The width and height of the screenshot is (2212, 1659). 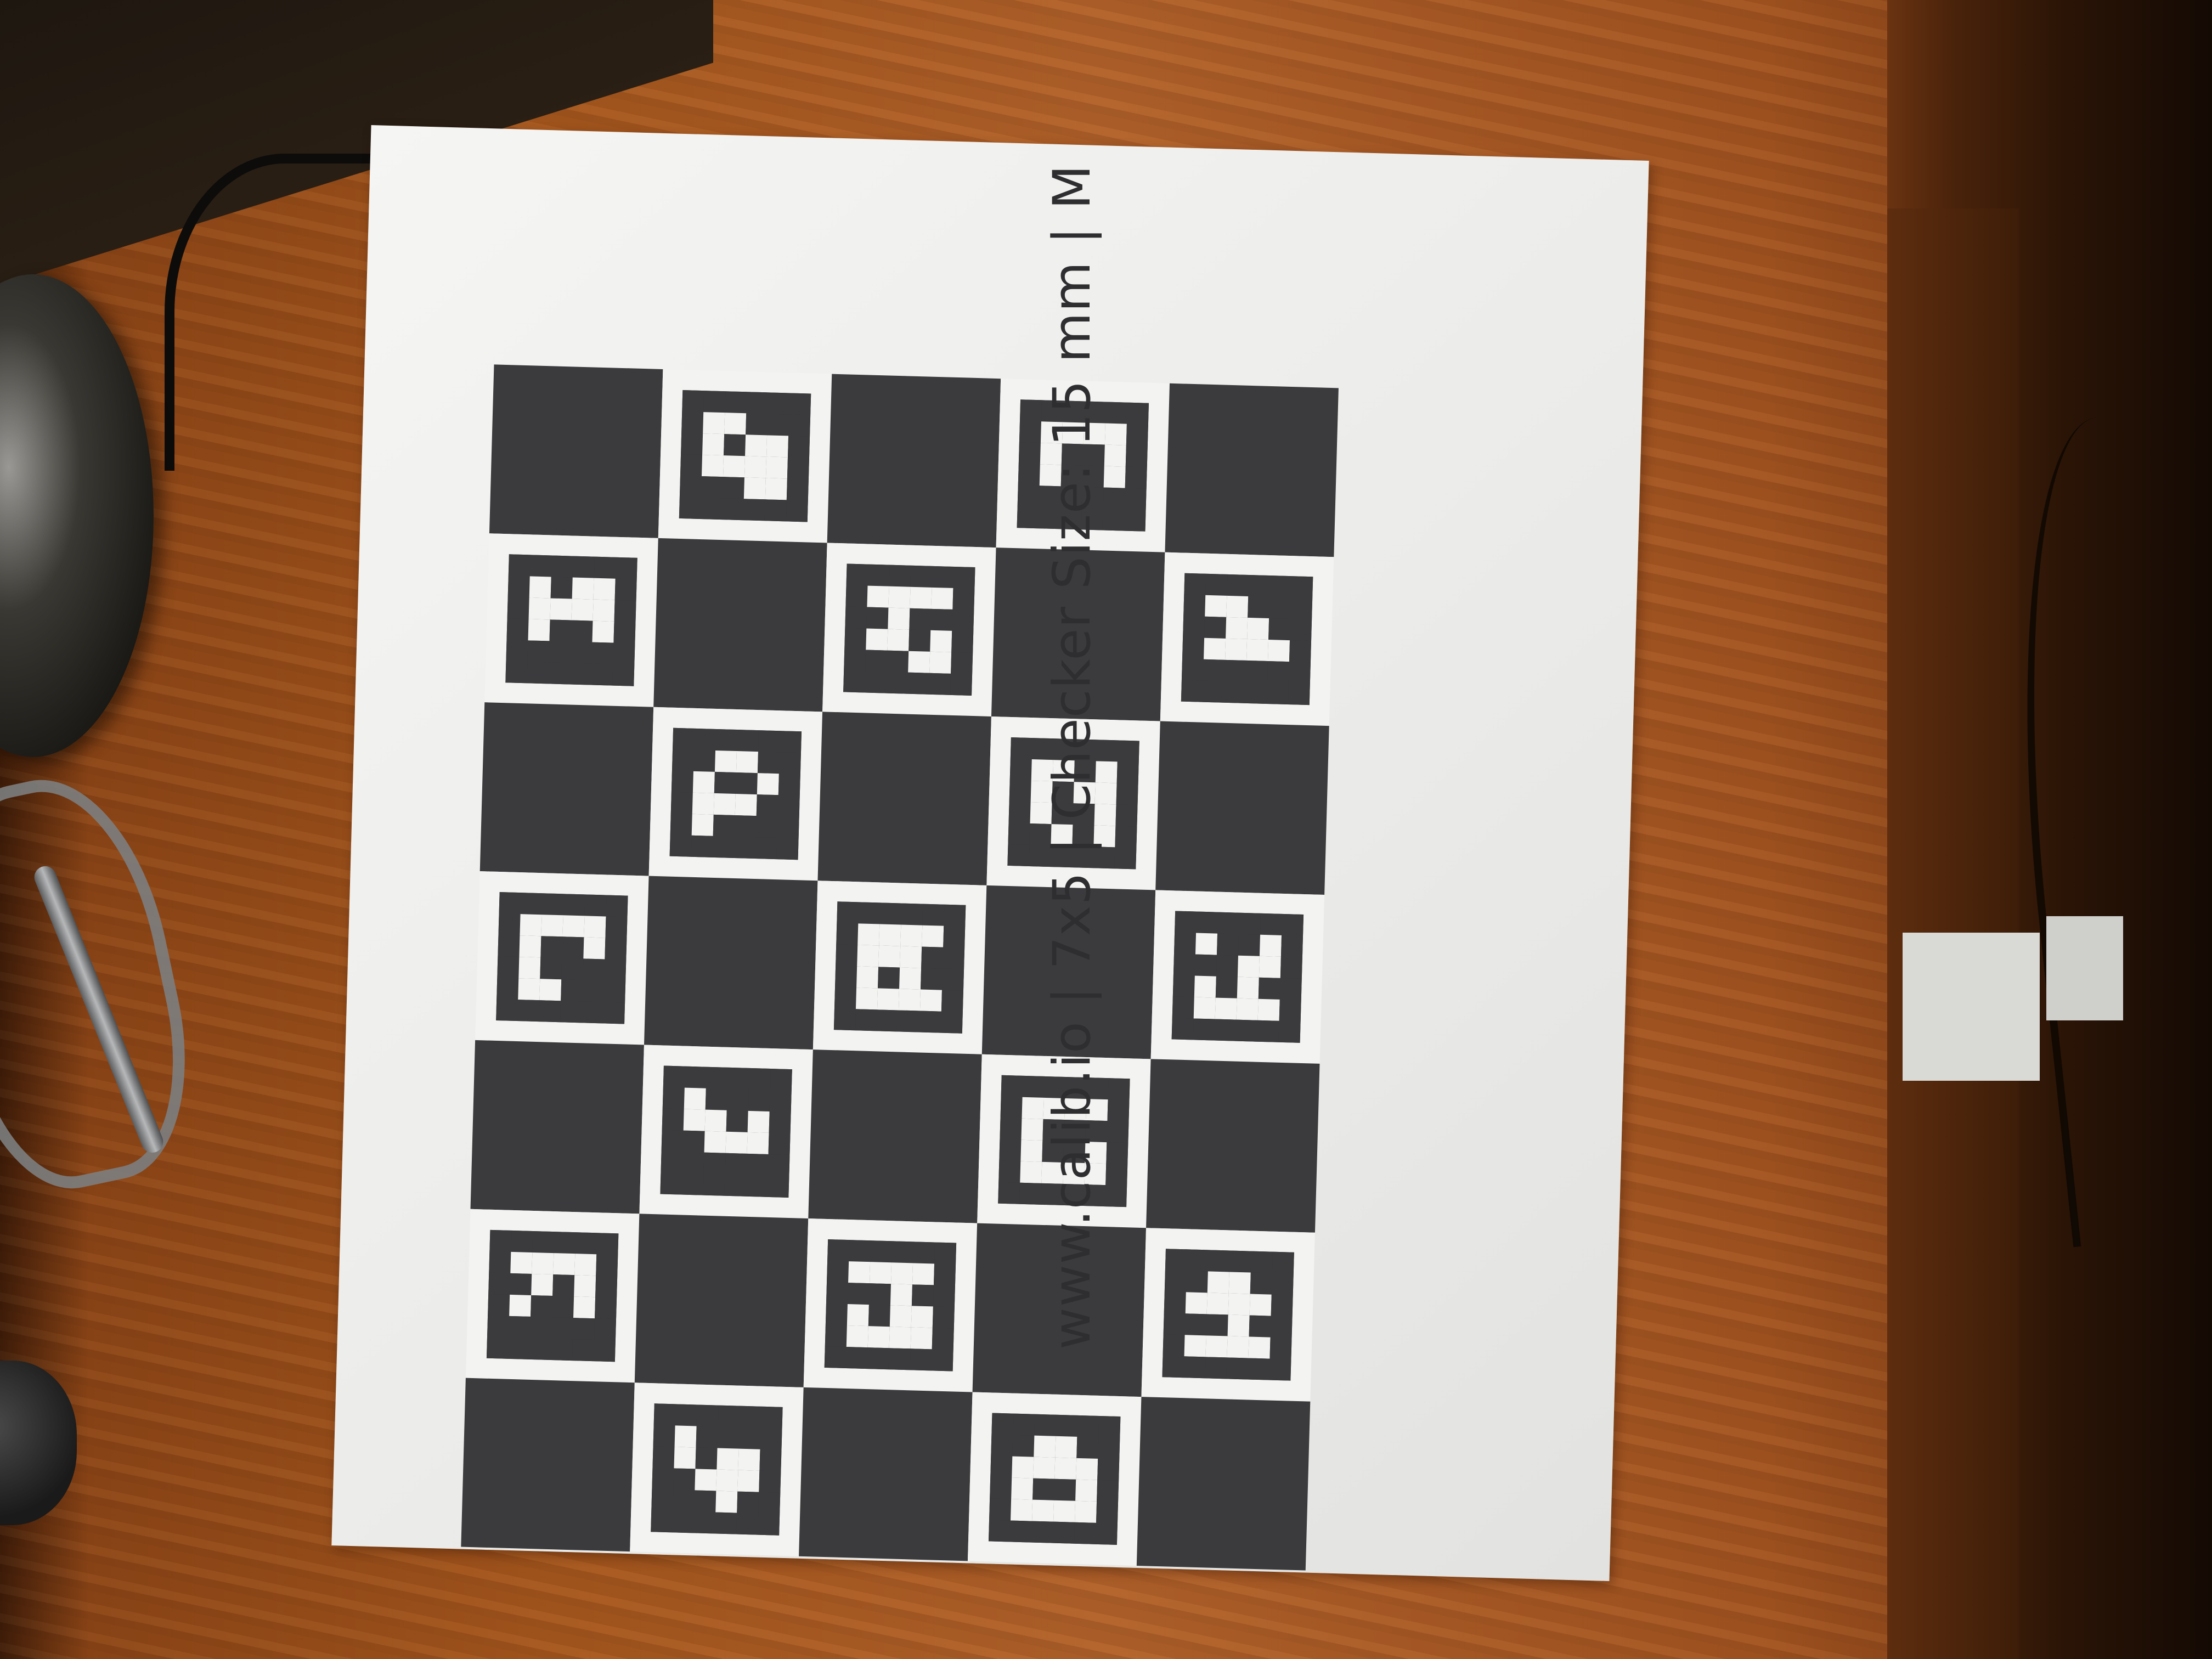 What do you see at coordinates (77, 515) in the screenshot?
I see `metal-puck` at bounding box center [77, 515].